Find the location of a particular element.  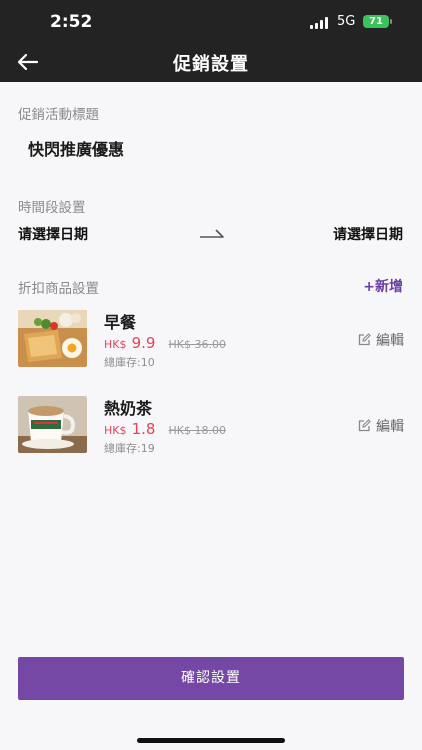

time-section-label: 時間段設置 is located at coordinates (52, 208).